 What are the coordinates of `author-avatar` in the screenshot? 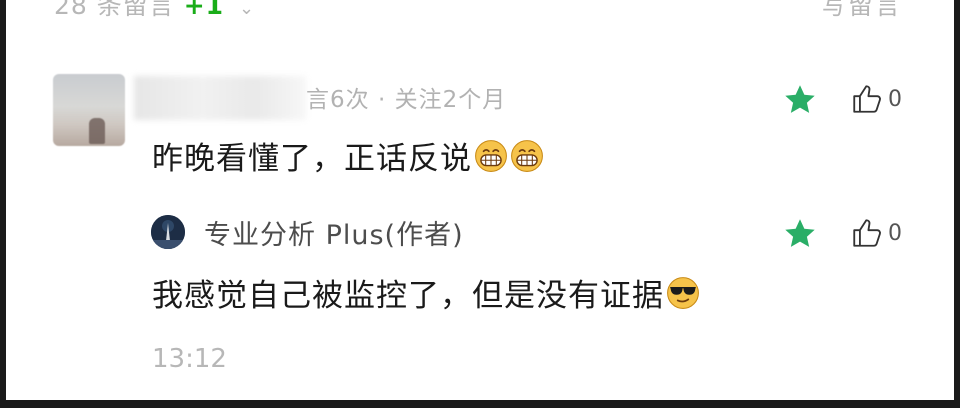 It's located at (168, 232).